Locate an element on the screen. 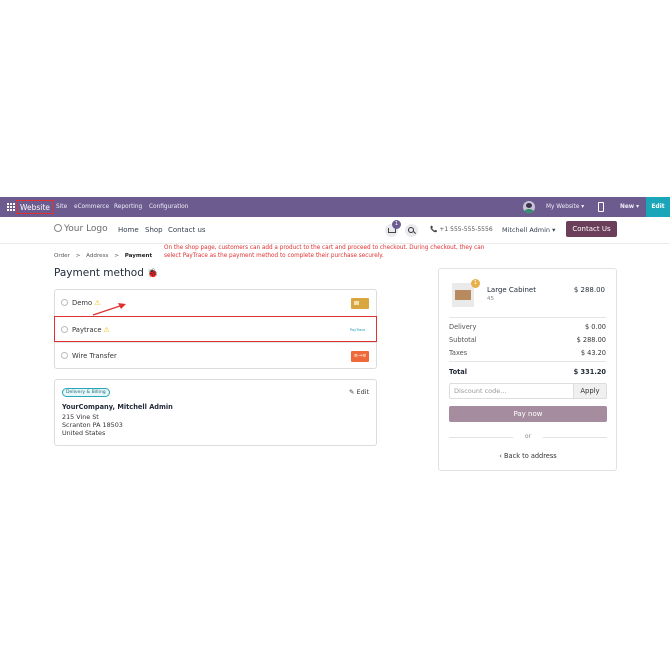  new-button: New ▾ is located at coordinates (629, 207).